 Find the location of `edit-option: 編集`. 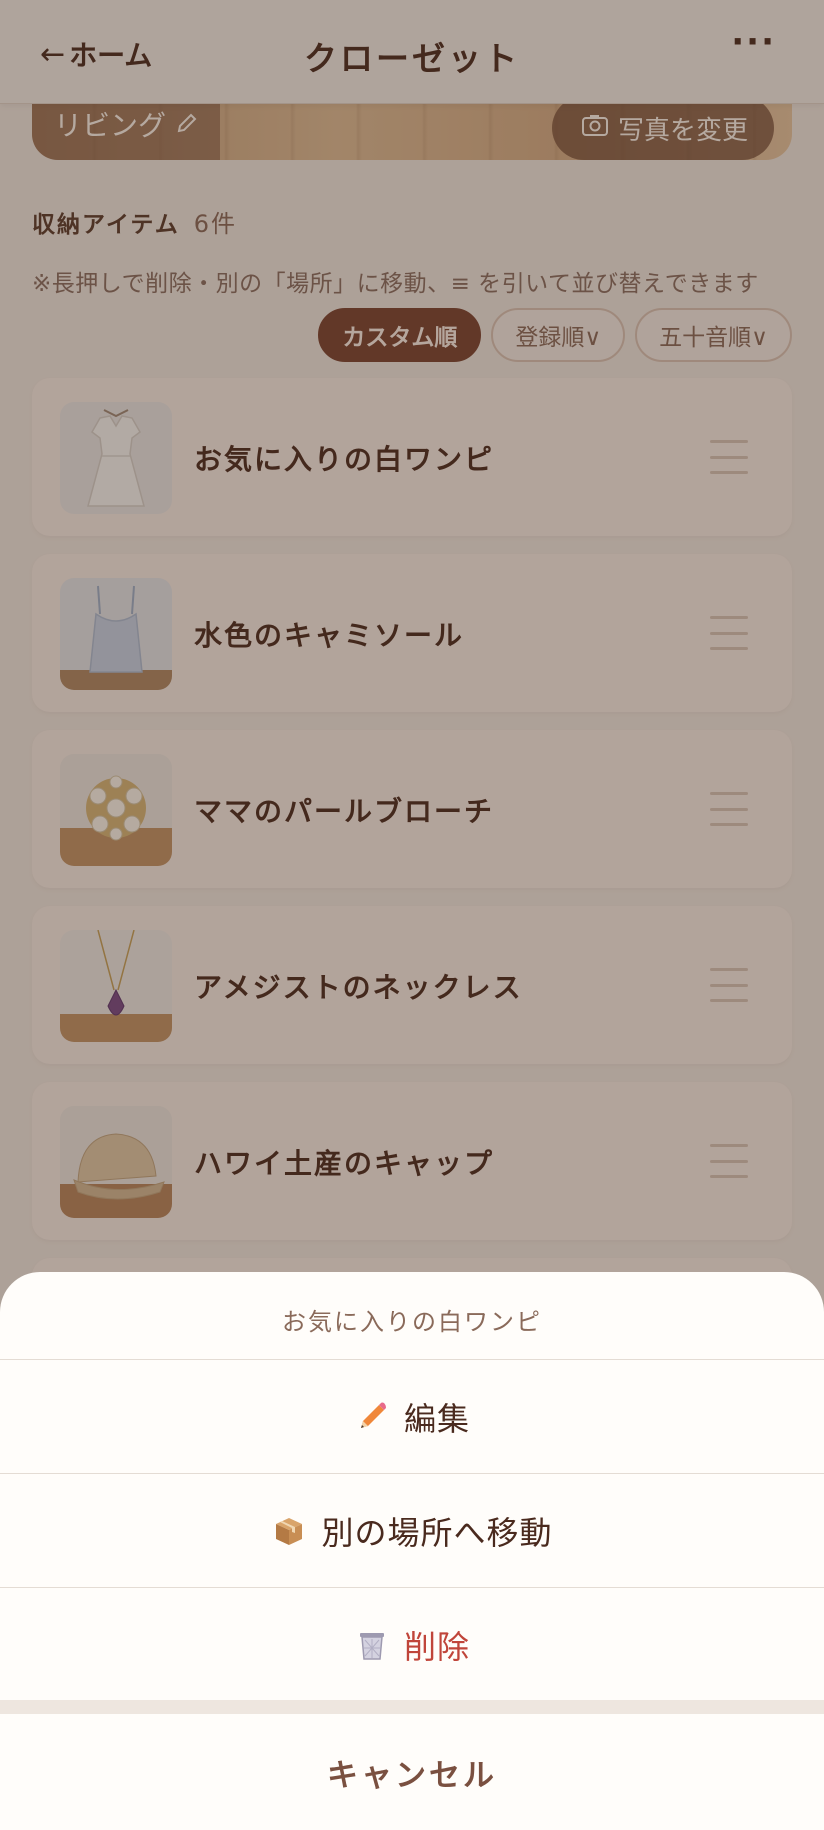

edit-option: 編集 is located at coordinates (412, 1417).